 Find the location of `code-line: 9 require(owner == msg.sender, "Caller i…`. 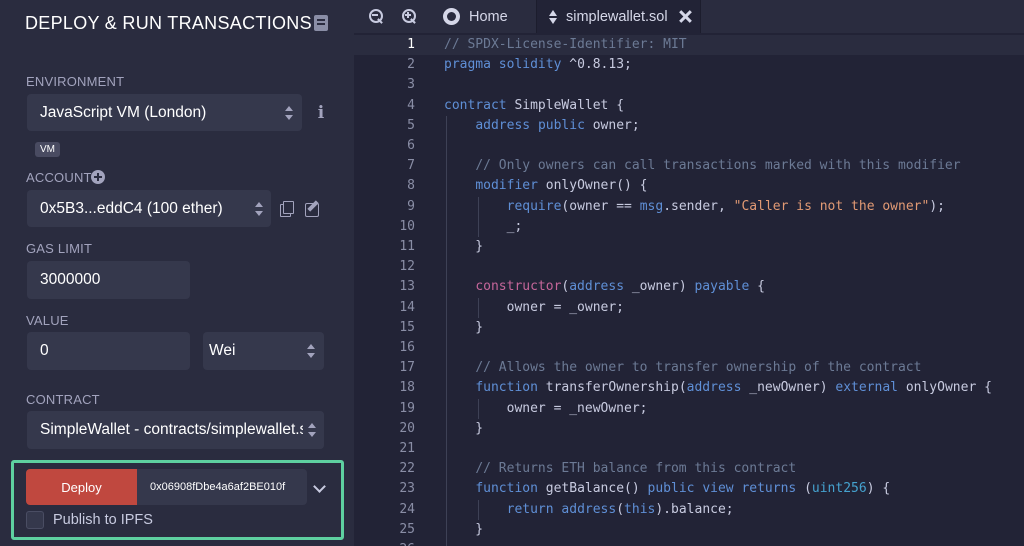

code-line: 9 require(owner == msg.sender, "Caller i… is located at coordinates (689, 207).